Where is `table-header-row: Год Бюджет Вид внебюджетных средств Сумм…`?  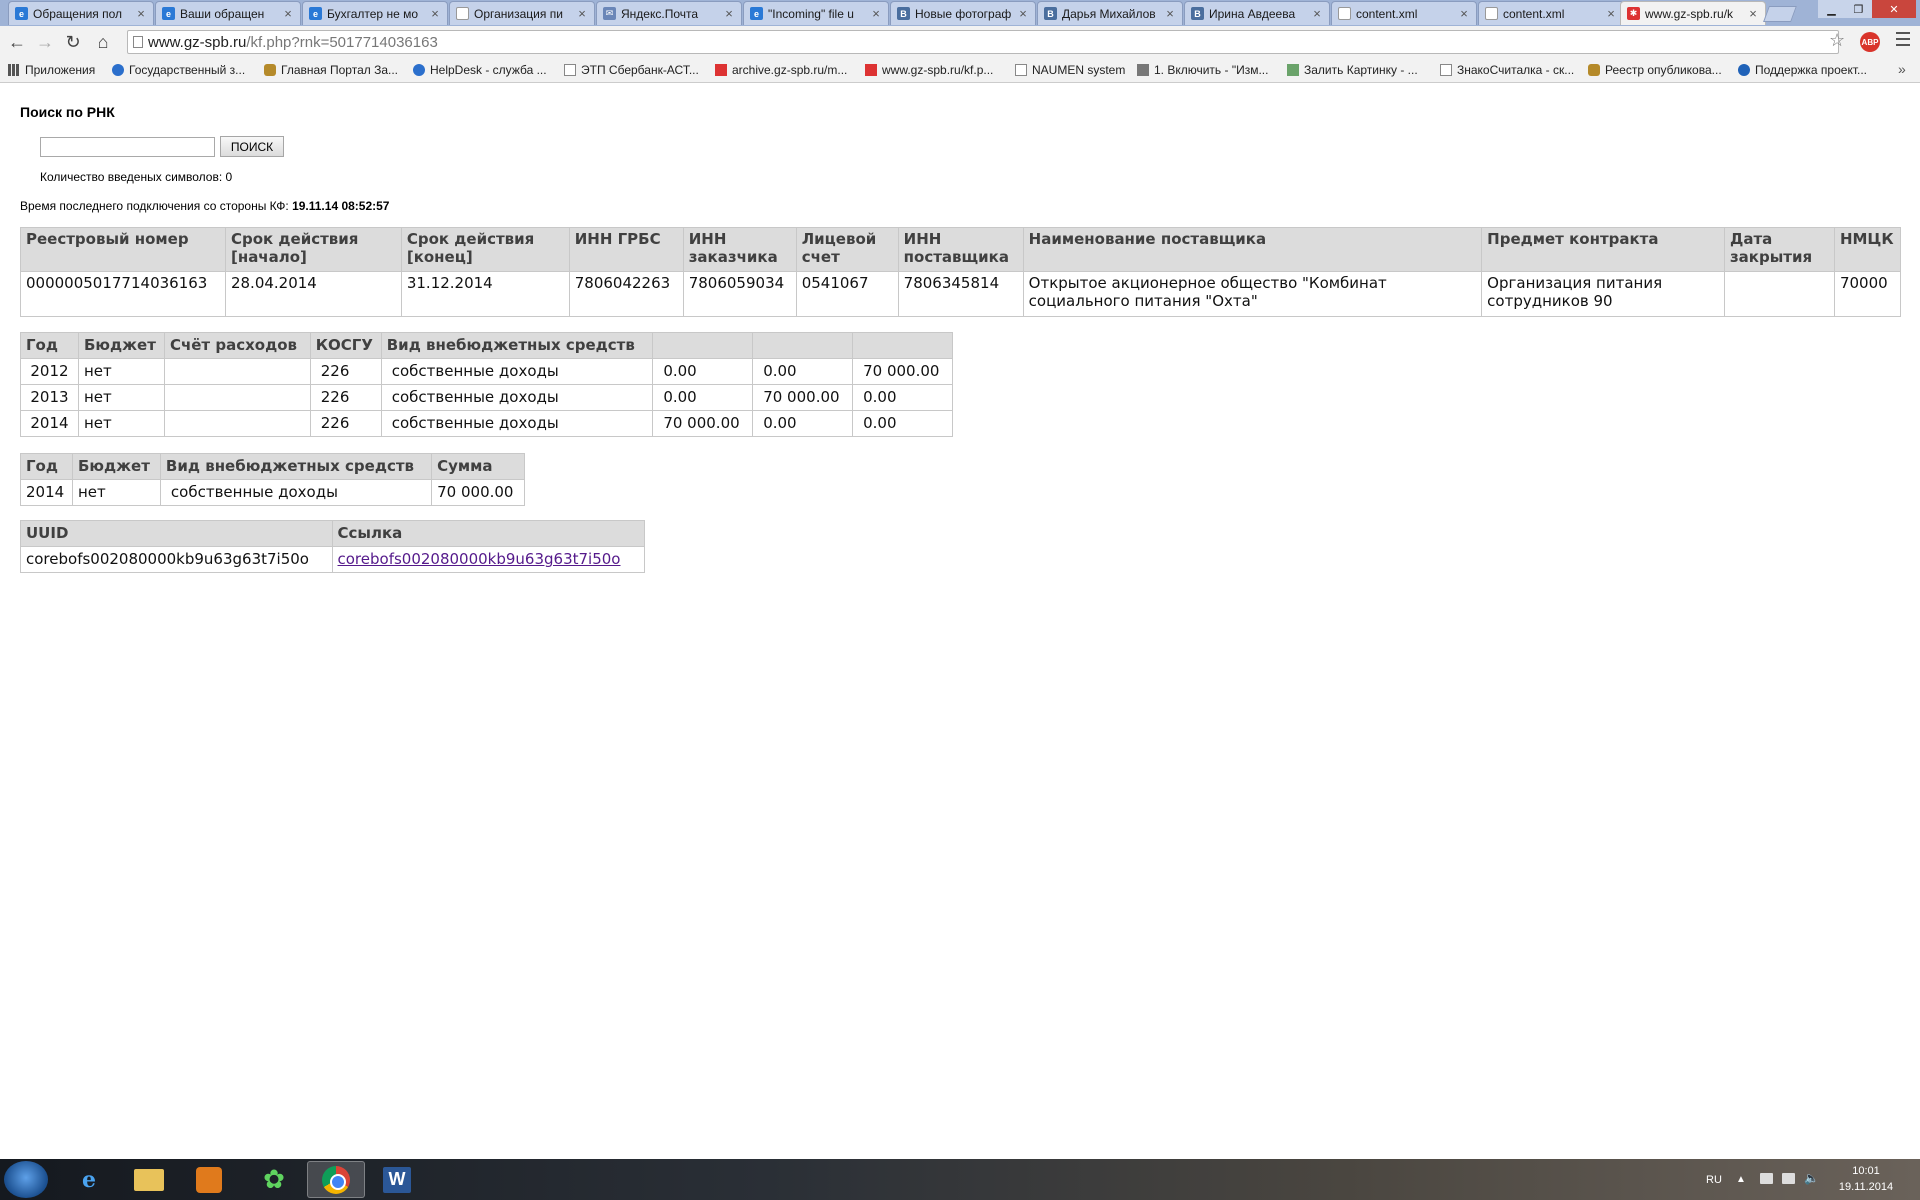 table-header-row: Год Бюджет Вид внебюджетных средств Сумм… is located at coordinates (272, 466).